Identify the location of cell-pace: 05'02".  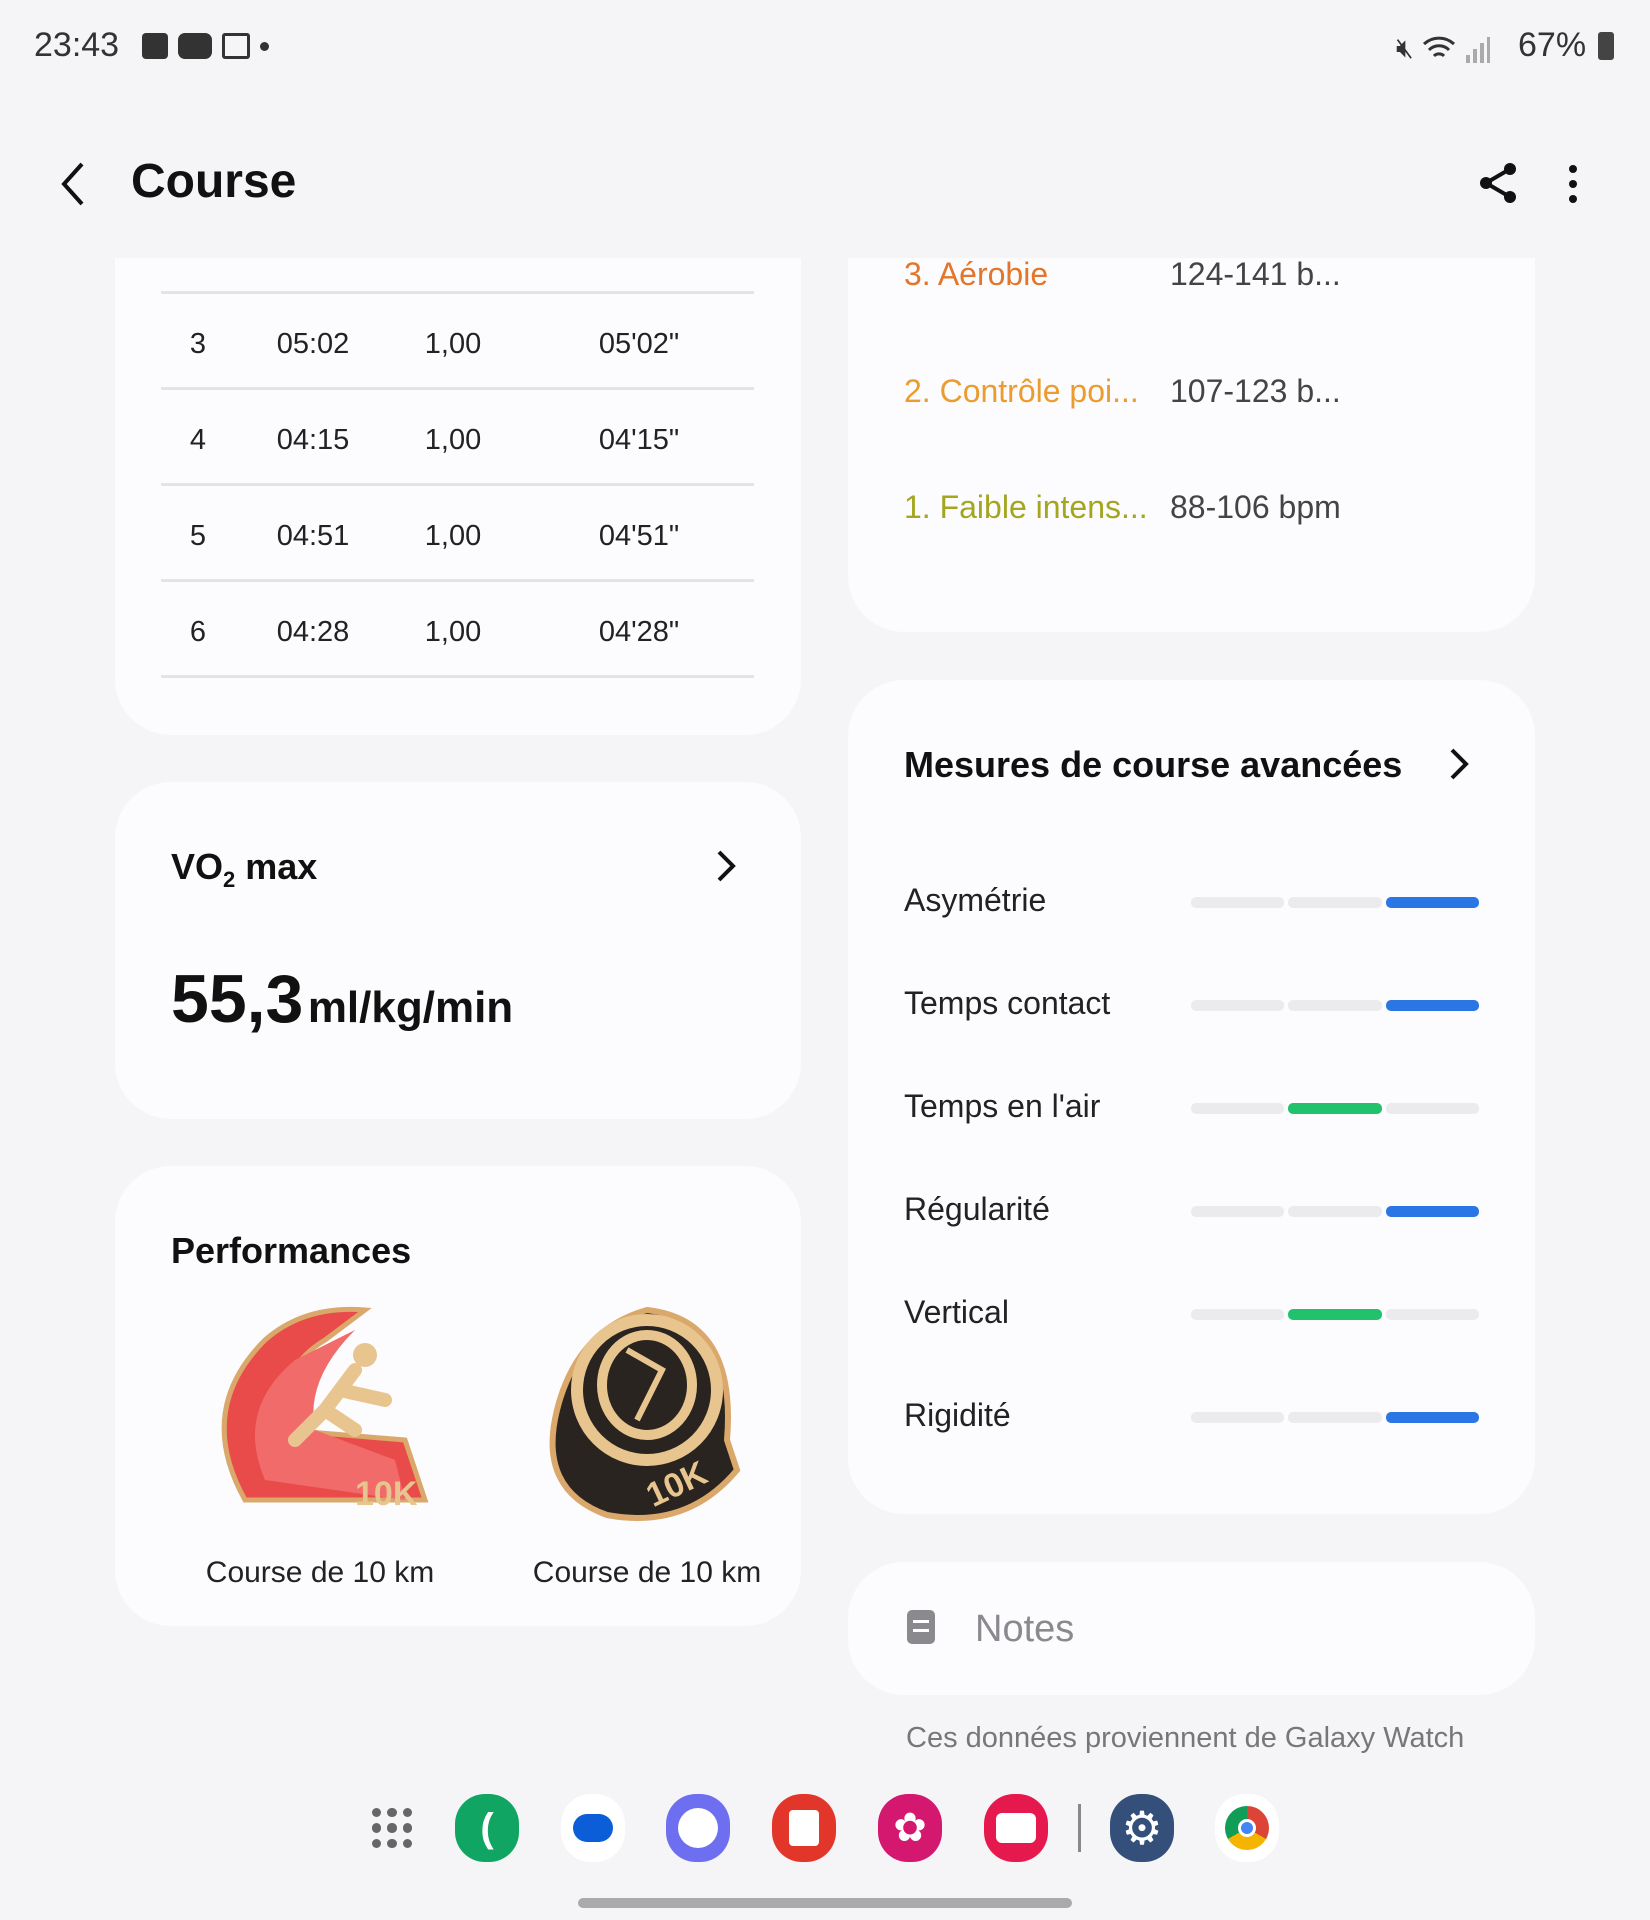
(639, 344).